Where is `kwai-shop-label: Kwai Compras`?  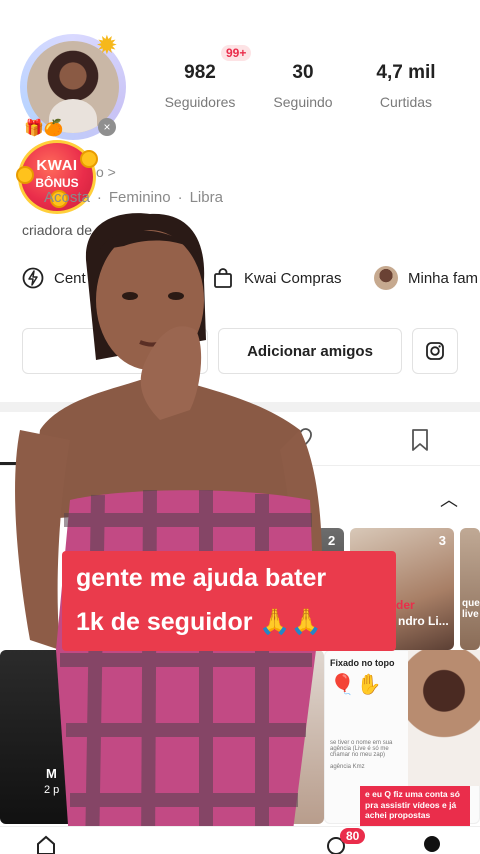
kwai-shop-label: Kwai Compras is located at coordinates (293, 278).